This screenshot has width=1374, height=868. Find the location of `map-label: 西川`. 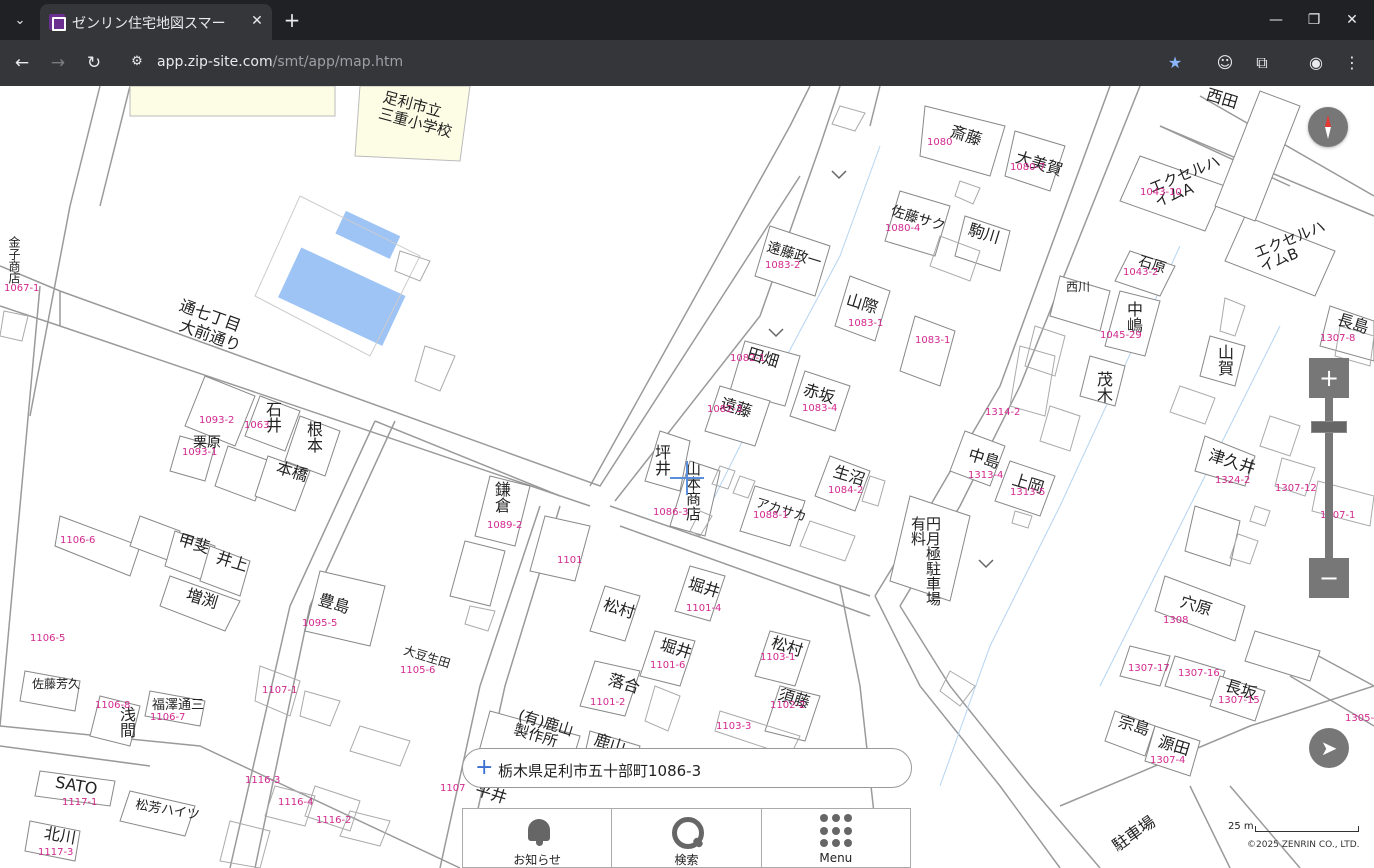

map-label: 西川 is located at coordinates (1078, 287).